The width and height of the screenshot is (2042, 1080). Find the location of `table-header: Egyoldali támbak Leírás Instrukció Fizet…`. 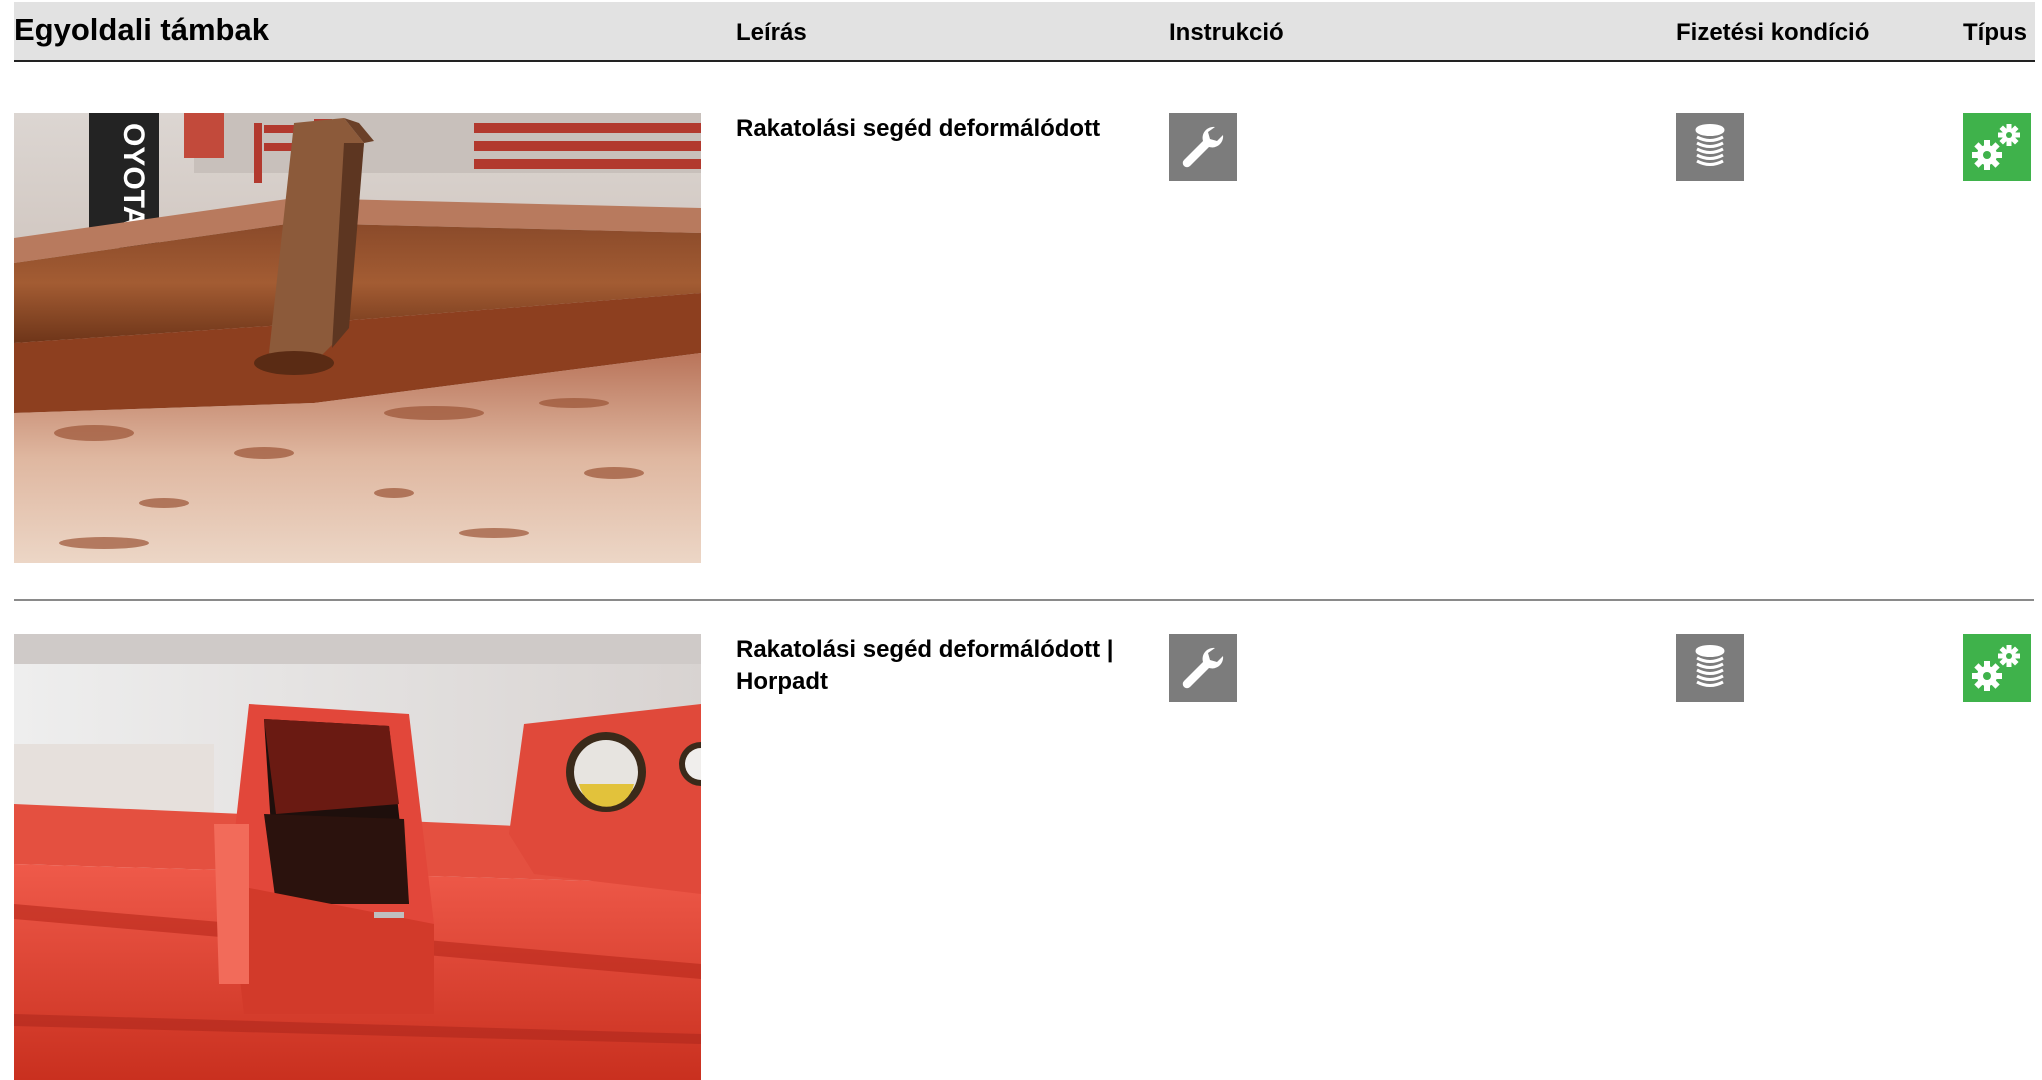

table-header: Egyoldali támbak Leírás Instrukció Fizet… is located at coordinates (1024, 32).